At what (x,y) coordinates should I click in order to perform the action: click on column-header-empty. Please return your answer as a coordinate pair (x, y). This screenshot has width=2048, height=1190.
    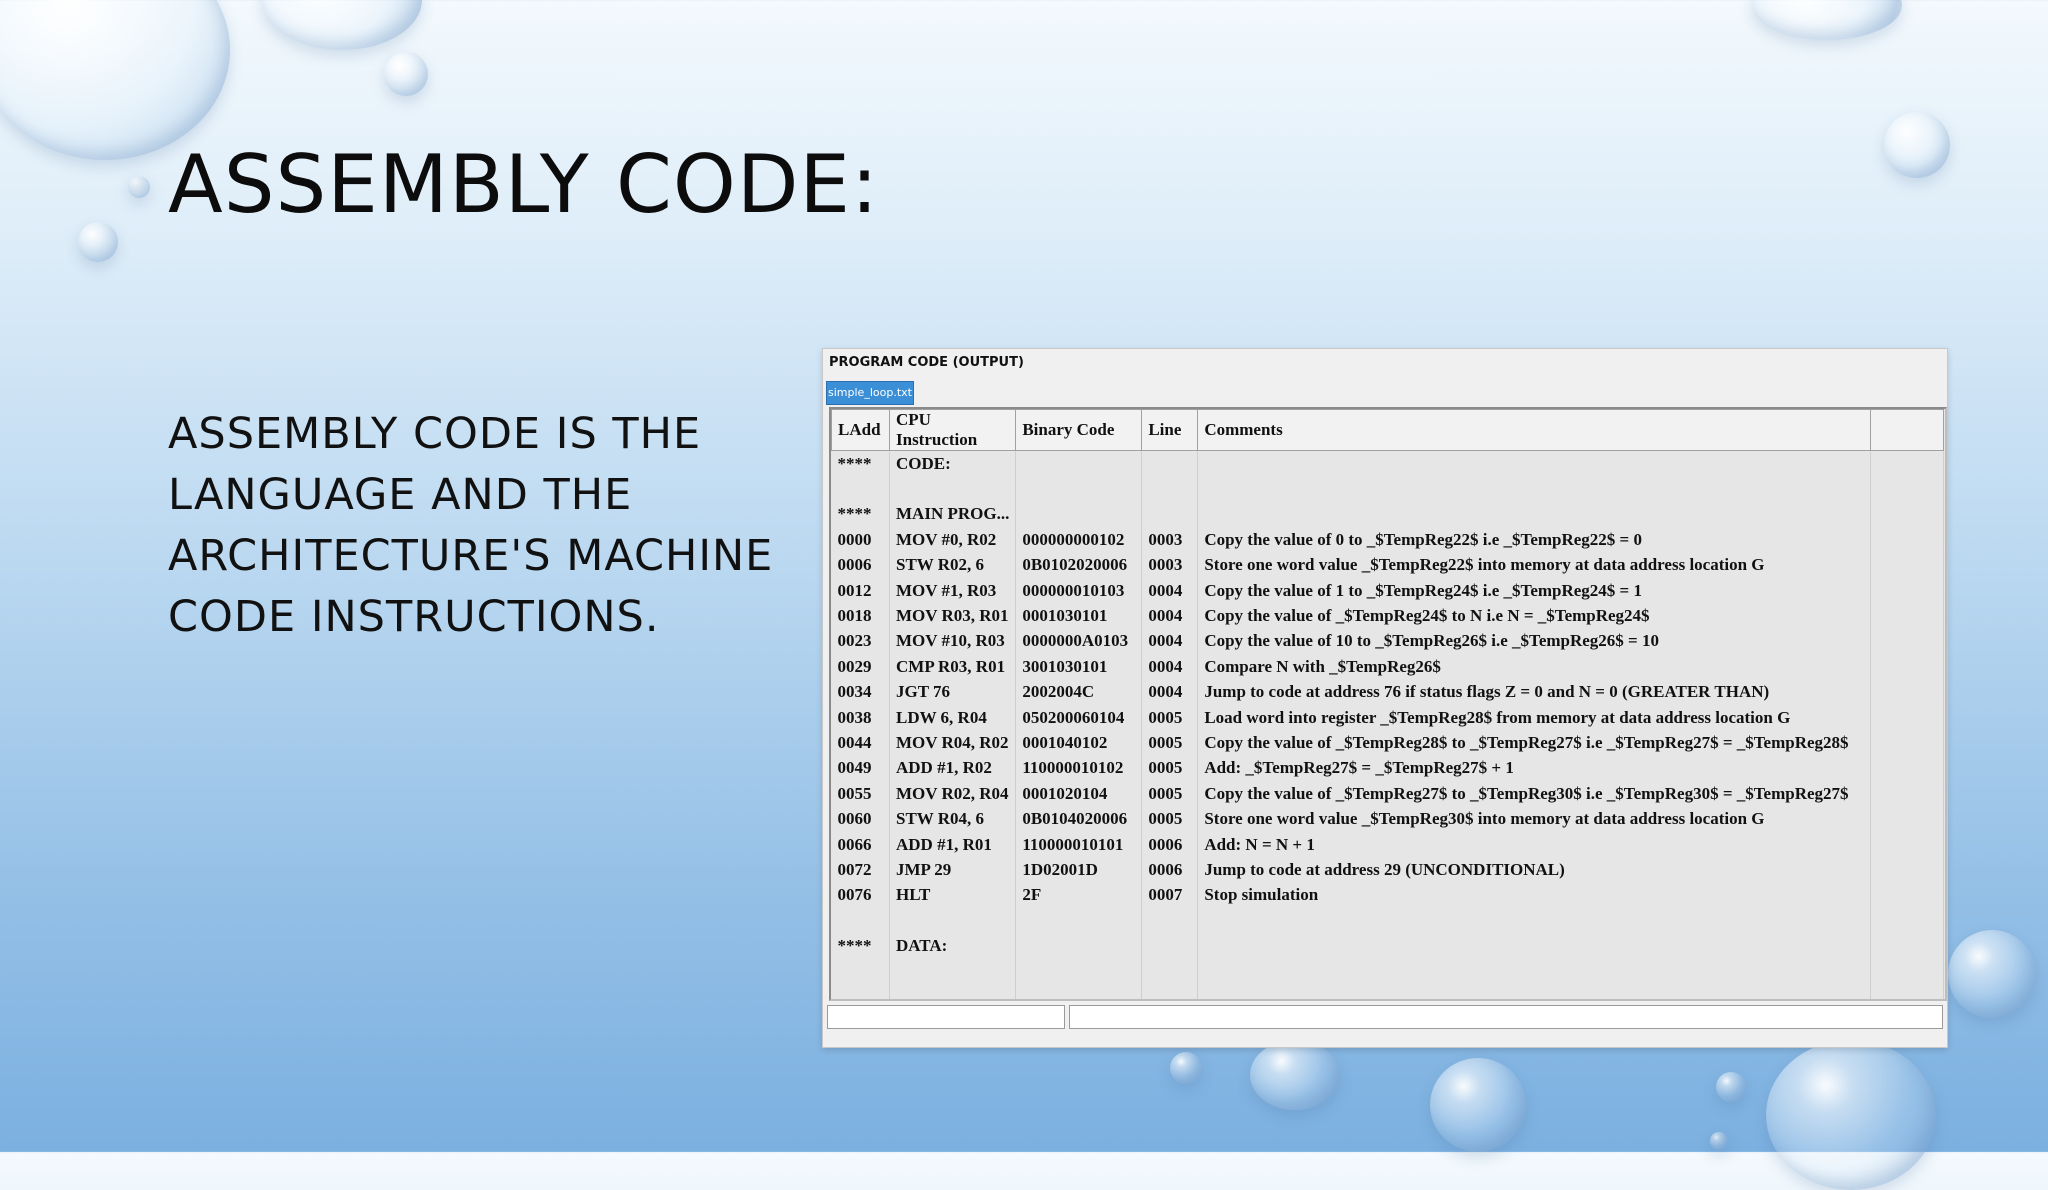
    Looking at the image, I should click on (1907, 430).